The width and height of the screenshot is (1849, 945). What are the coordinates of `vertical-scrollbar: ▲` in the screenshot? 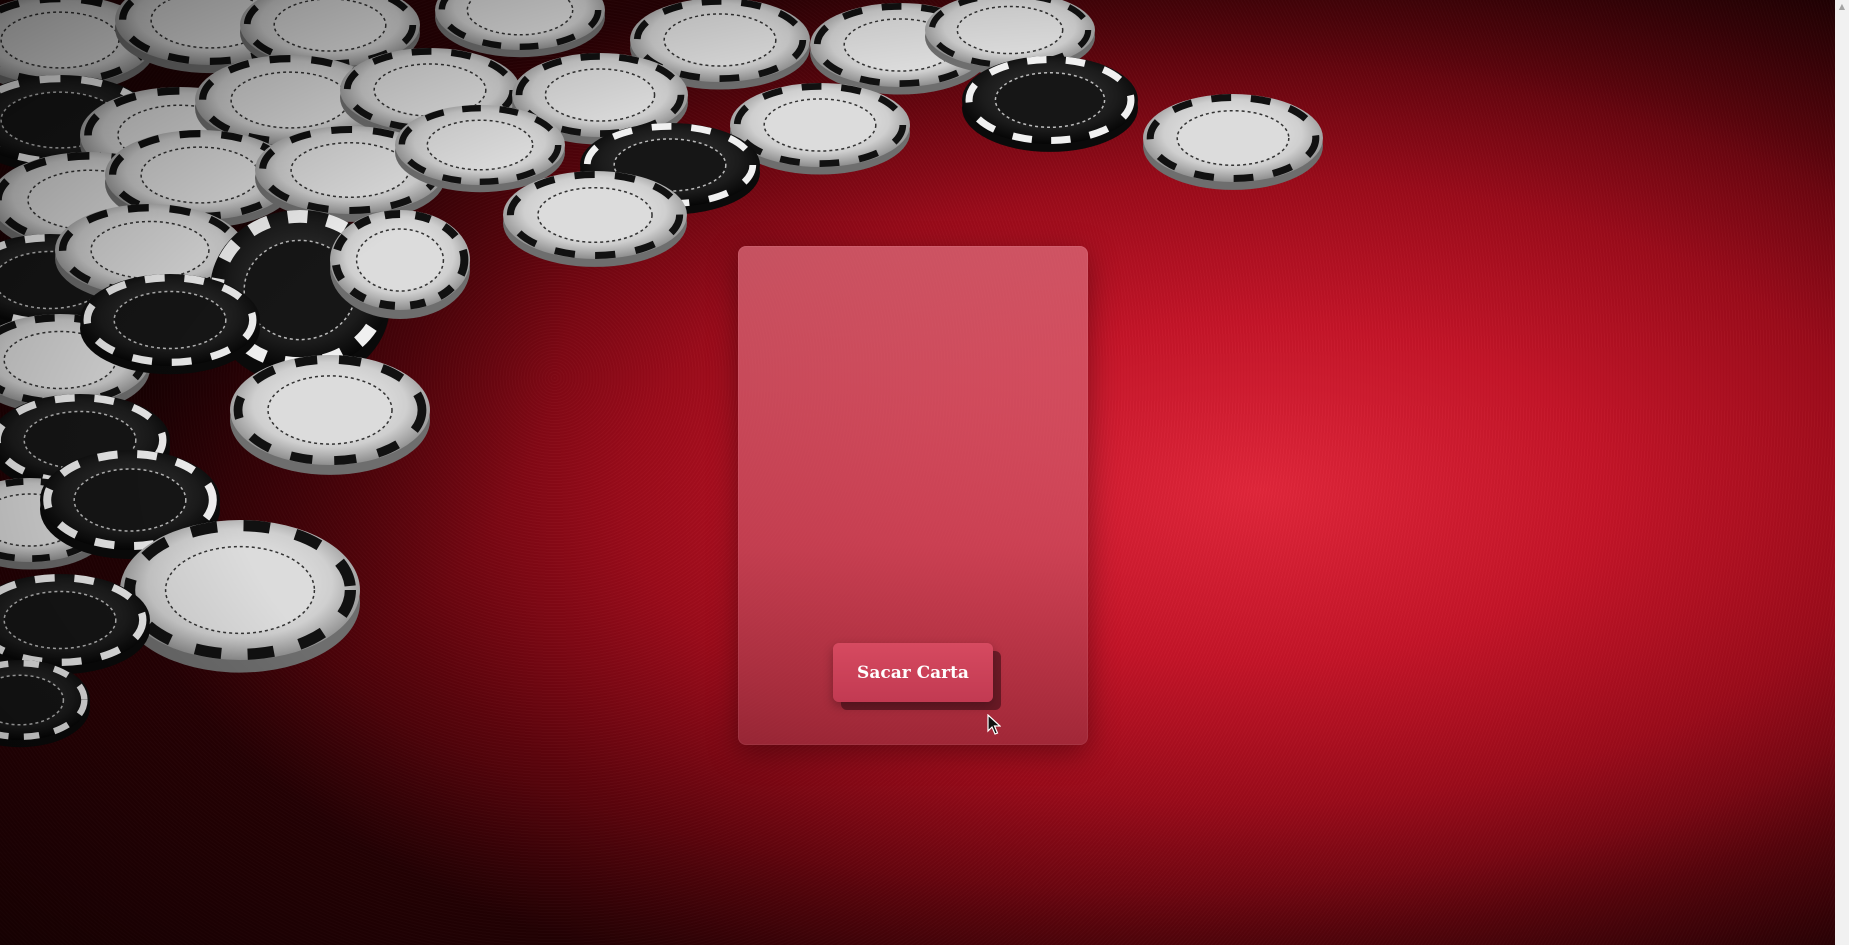 It's located at (1842, 472).